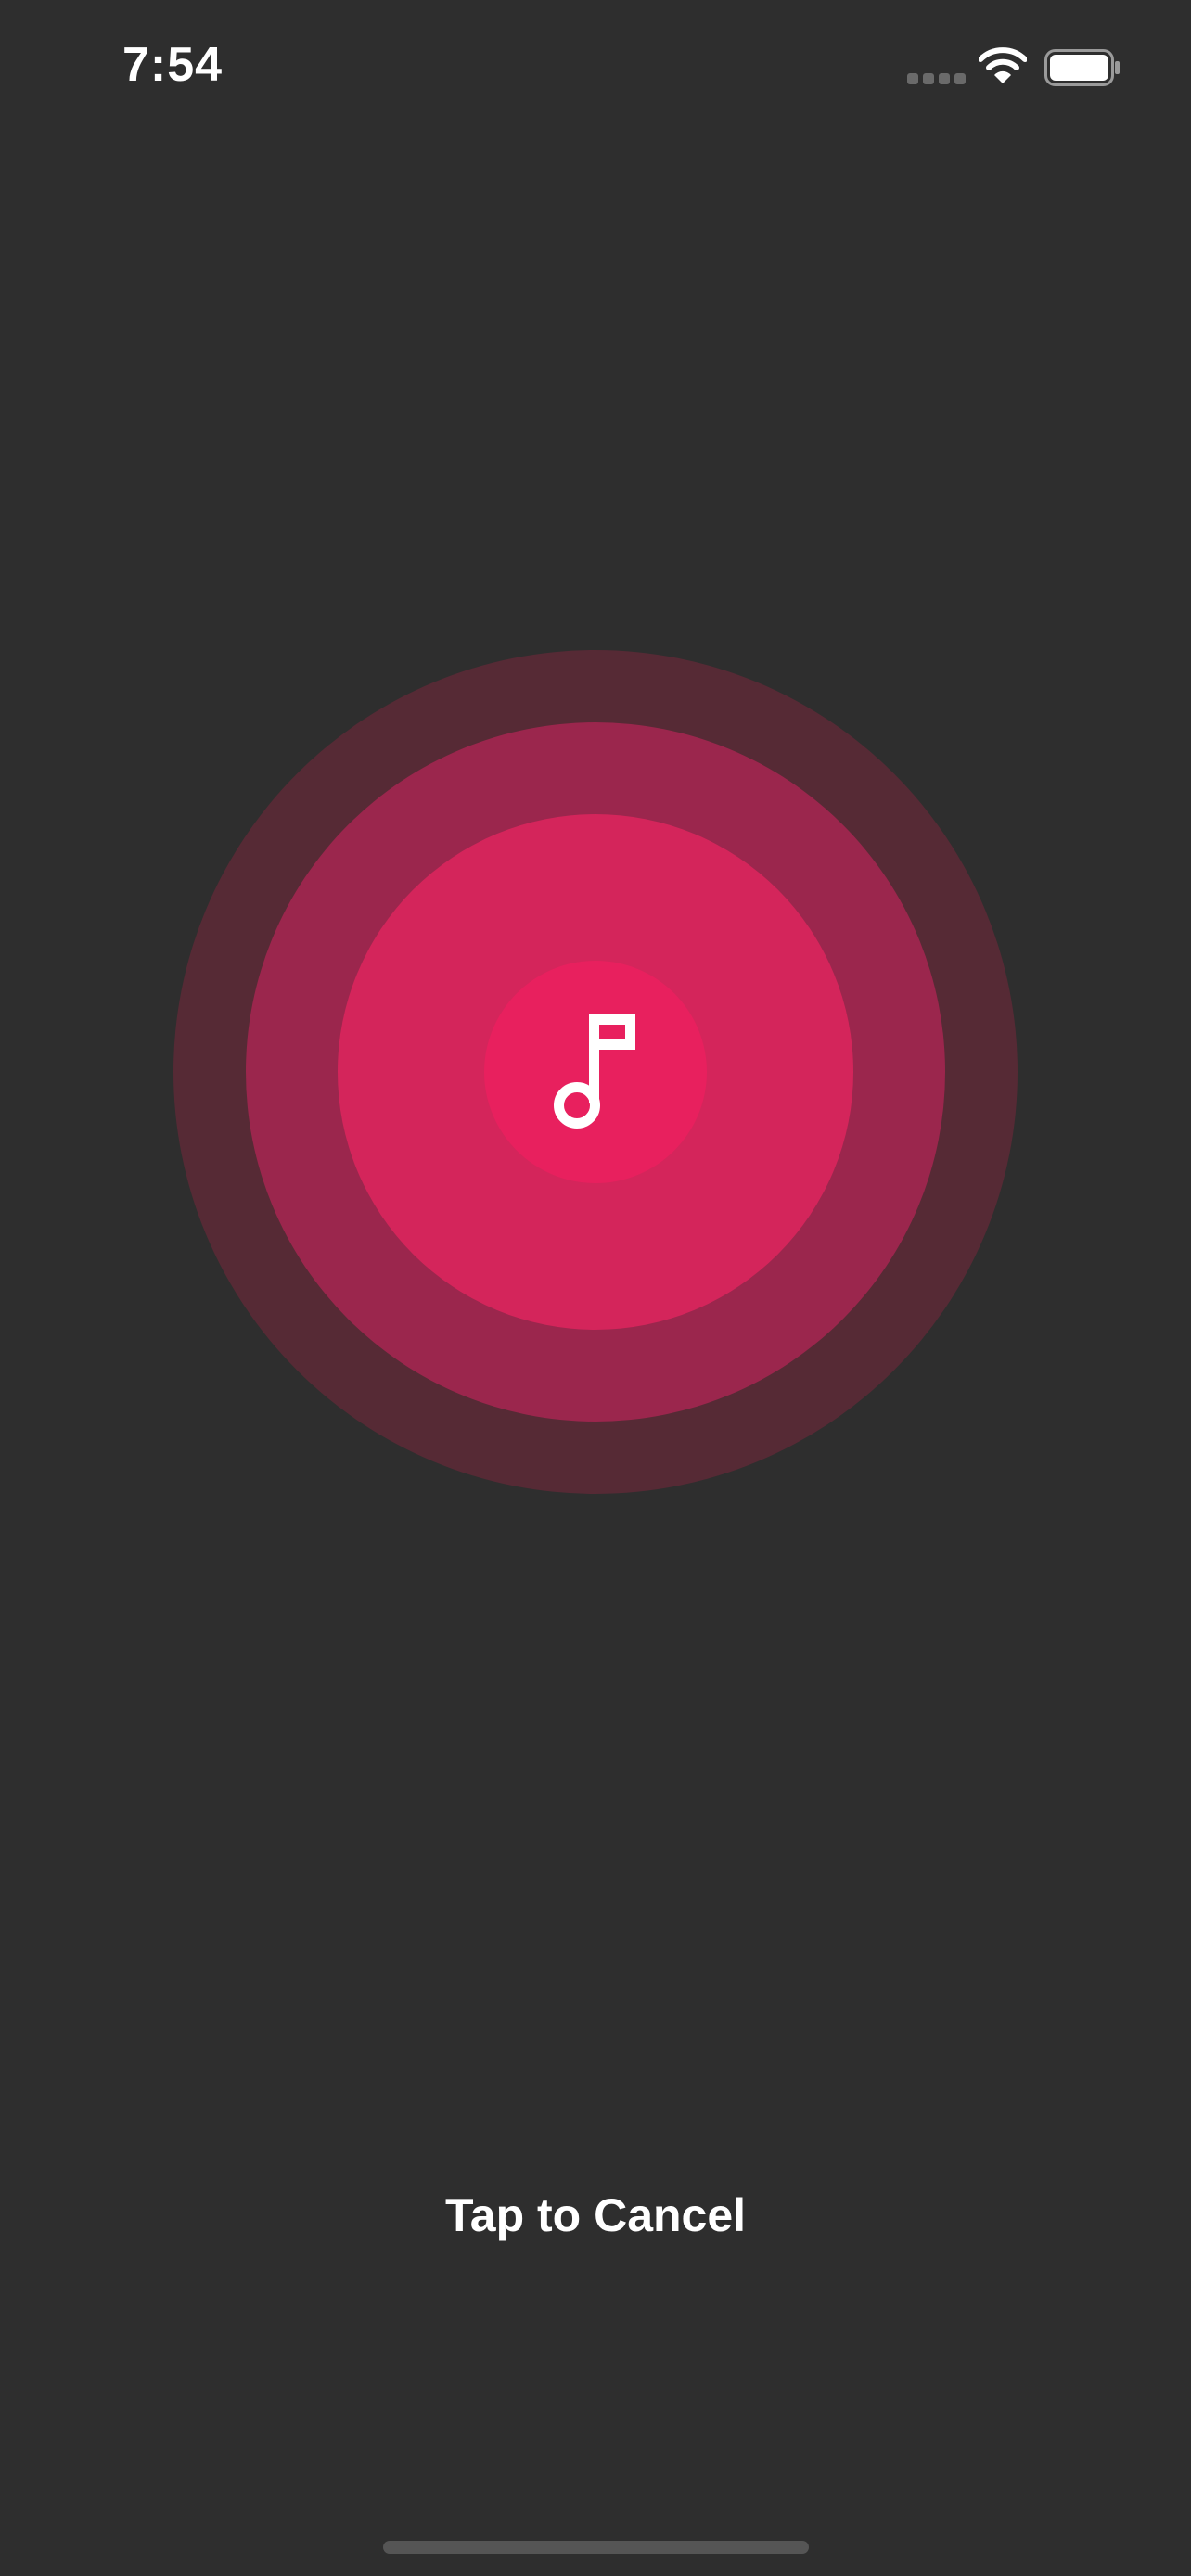 This screenshot has height=2576, width=1191. Describe the element at coordinates (1082, 67) in the screenshot. I see `battery-icon` at that location.